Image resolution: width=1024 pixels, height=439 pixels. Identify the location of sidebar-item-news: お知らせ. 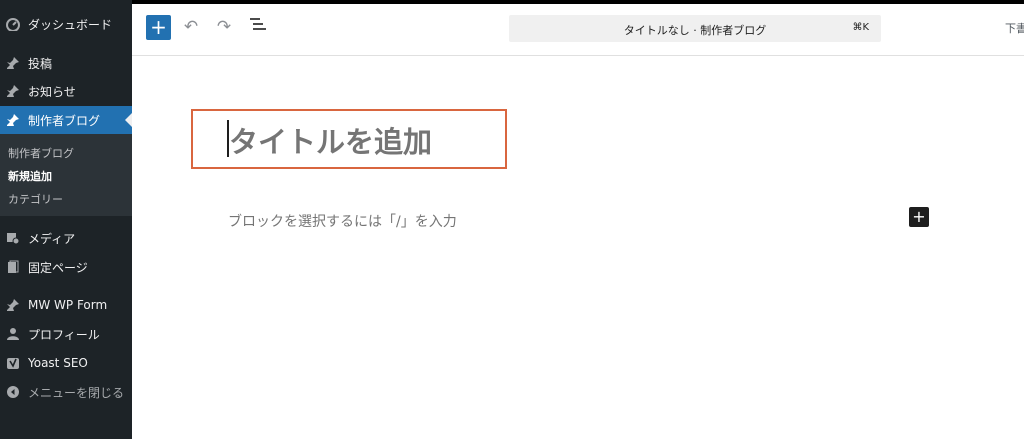
(66, 91).